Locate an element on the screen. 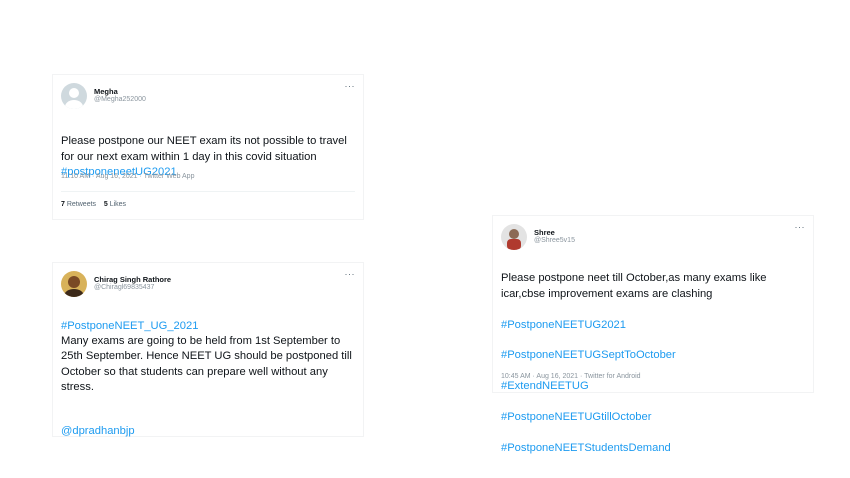  tweet-header: Megha @Megha252000 is located at coordinates (103, 96).